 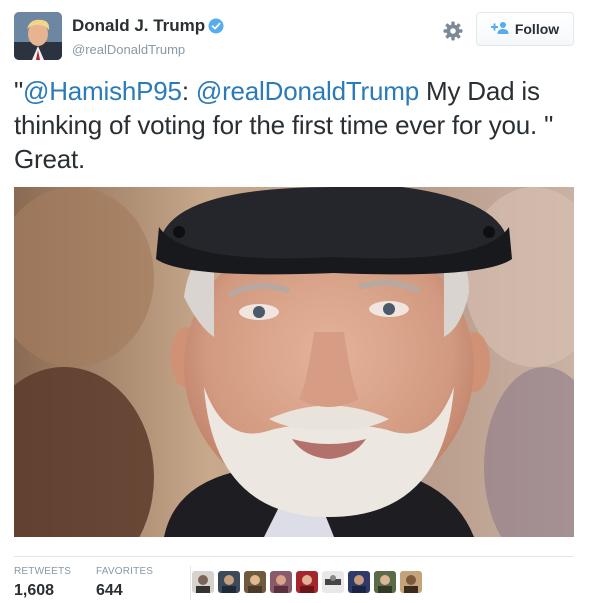 I want to click on follow-button-label: Follow, so click(x=537, y=29).